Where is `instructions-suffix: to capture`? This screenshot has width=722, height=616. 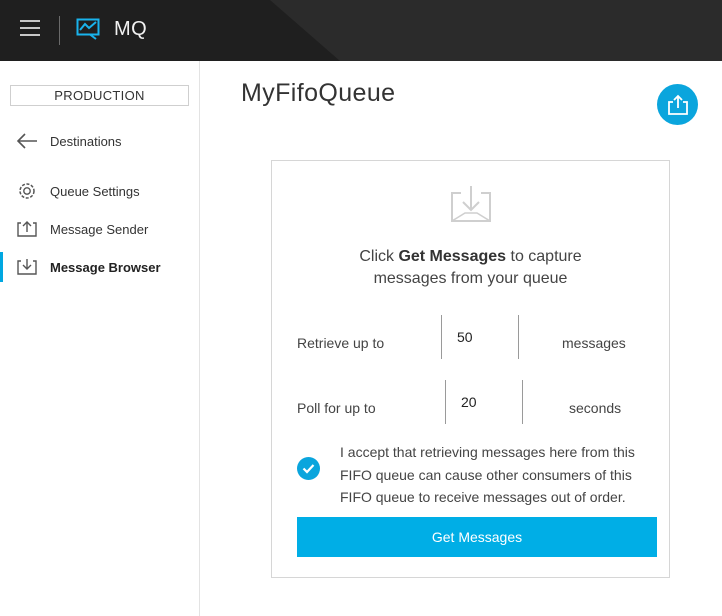 instructions-suffix: to capture is located at coordinates (544, 256).